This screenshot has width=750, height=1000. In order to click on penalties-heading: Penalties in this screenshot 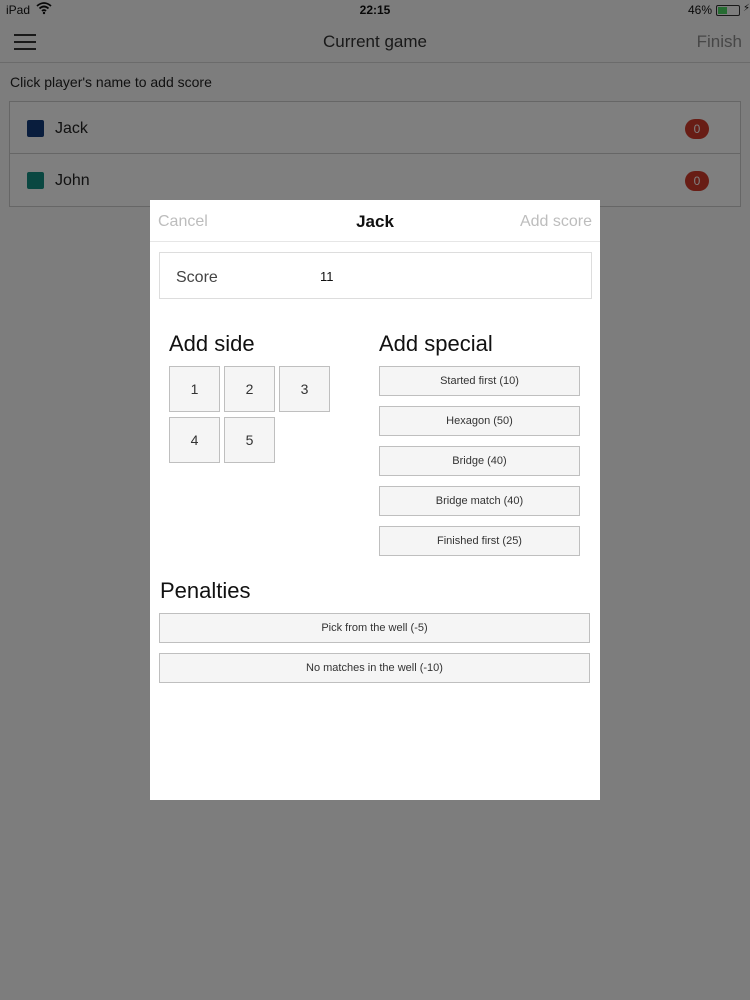, I will do `click(205, 590)`.